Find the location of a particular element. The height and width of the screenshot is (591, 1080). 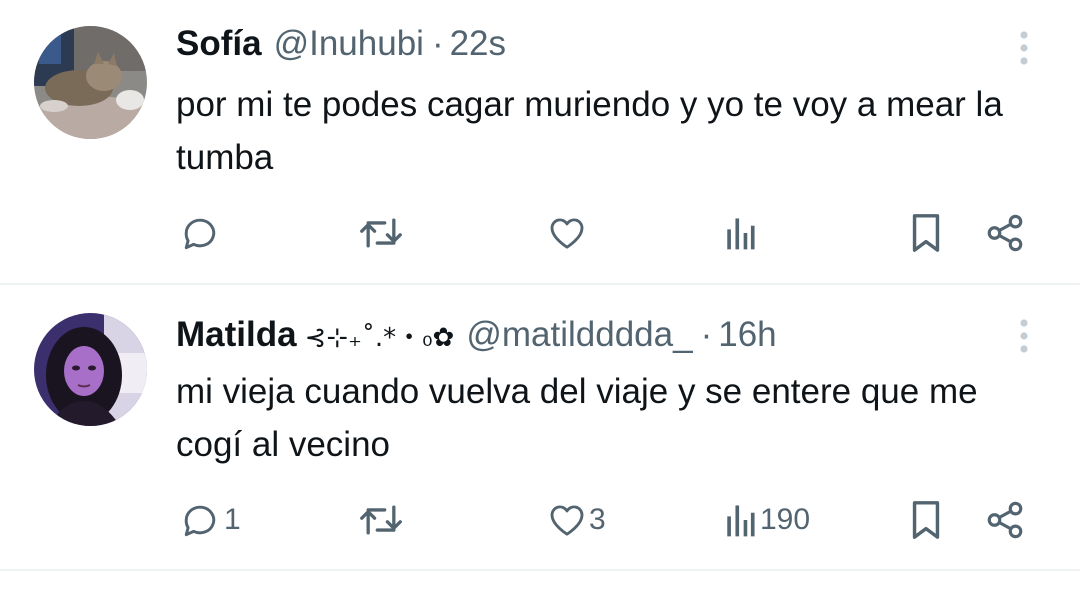

like-button is located at coordinates (568, 233).